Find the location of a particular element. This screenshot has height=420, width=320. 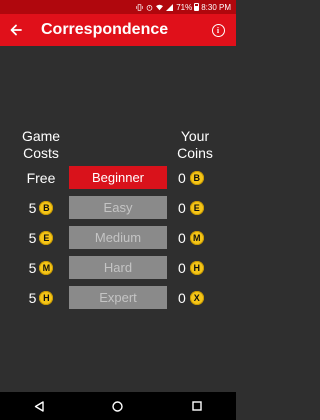

game-cost: Free is located at coordinates (41, 178).